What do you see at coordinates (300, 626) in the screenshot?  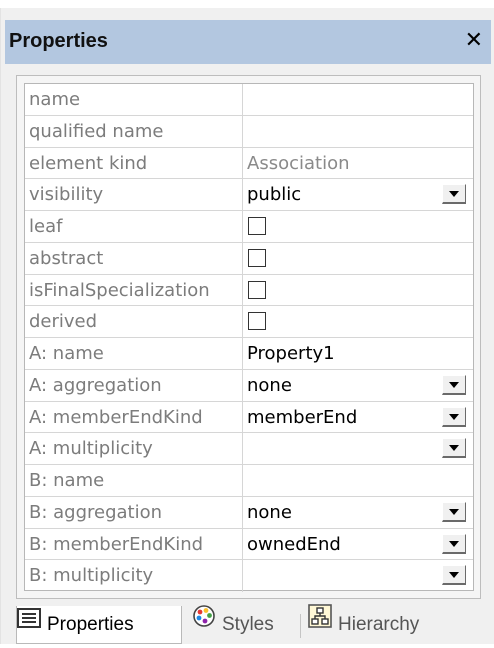 I see `tab-separator` at bounding box center [300, 626].